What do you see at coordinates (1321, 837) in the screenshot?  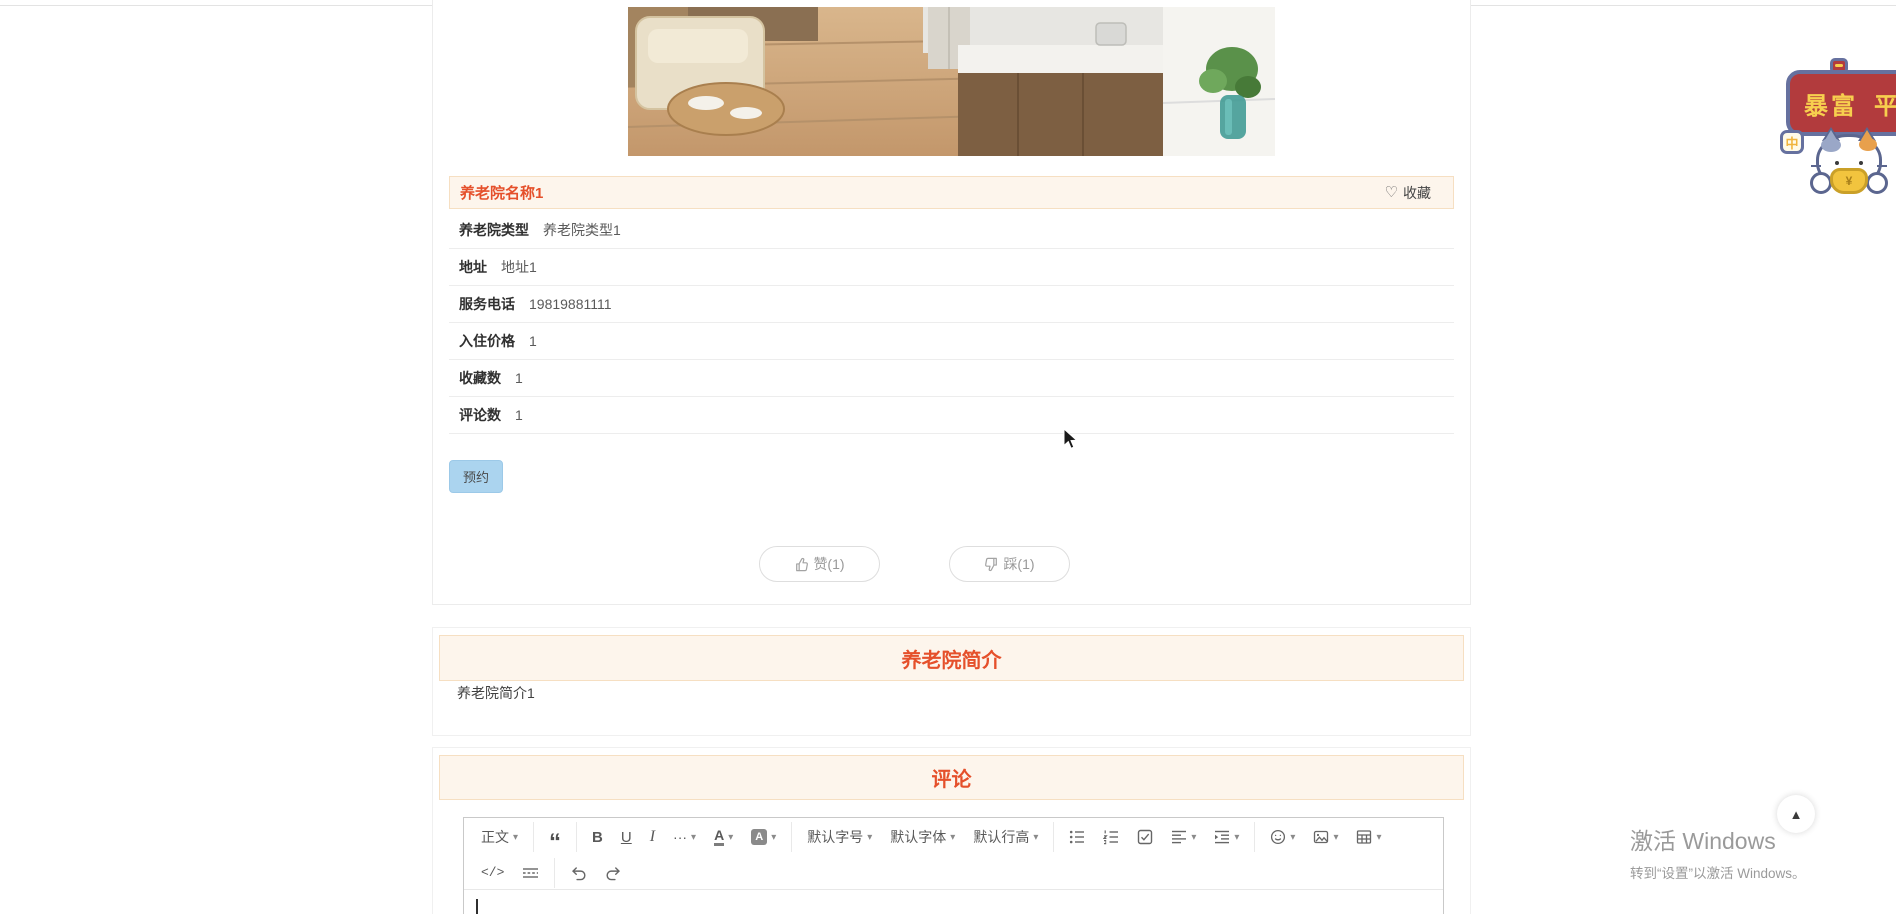 I see `image-icon` at bounding box center [1321, 837].